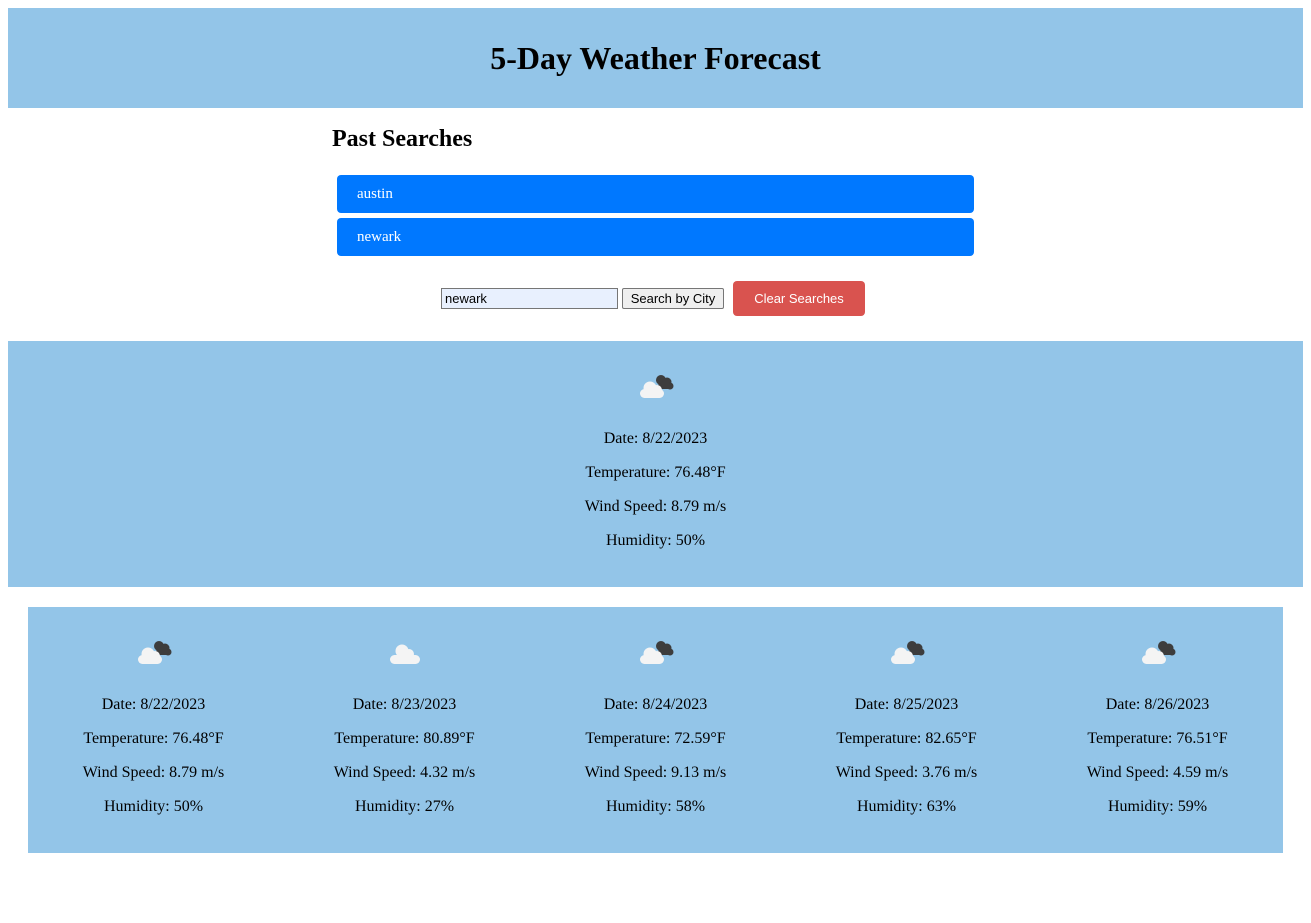 The height and width of the screenshot is (923, 1311). I want to click on past-searches-list: austin newark, so click(655, 218).